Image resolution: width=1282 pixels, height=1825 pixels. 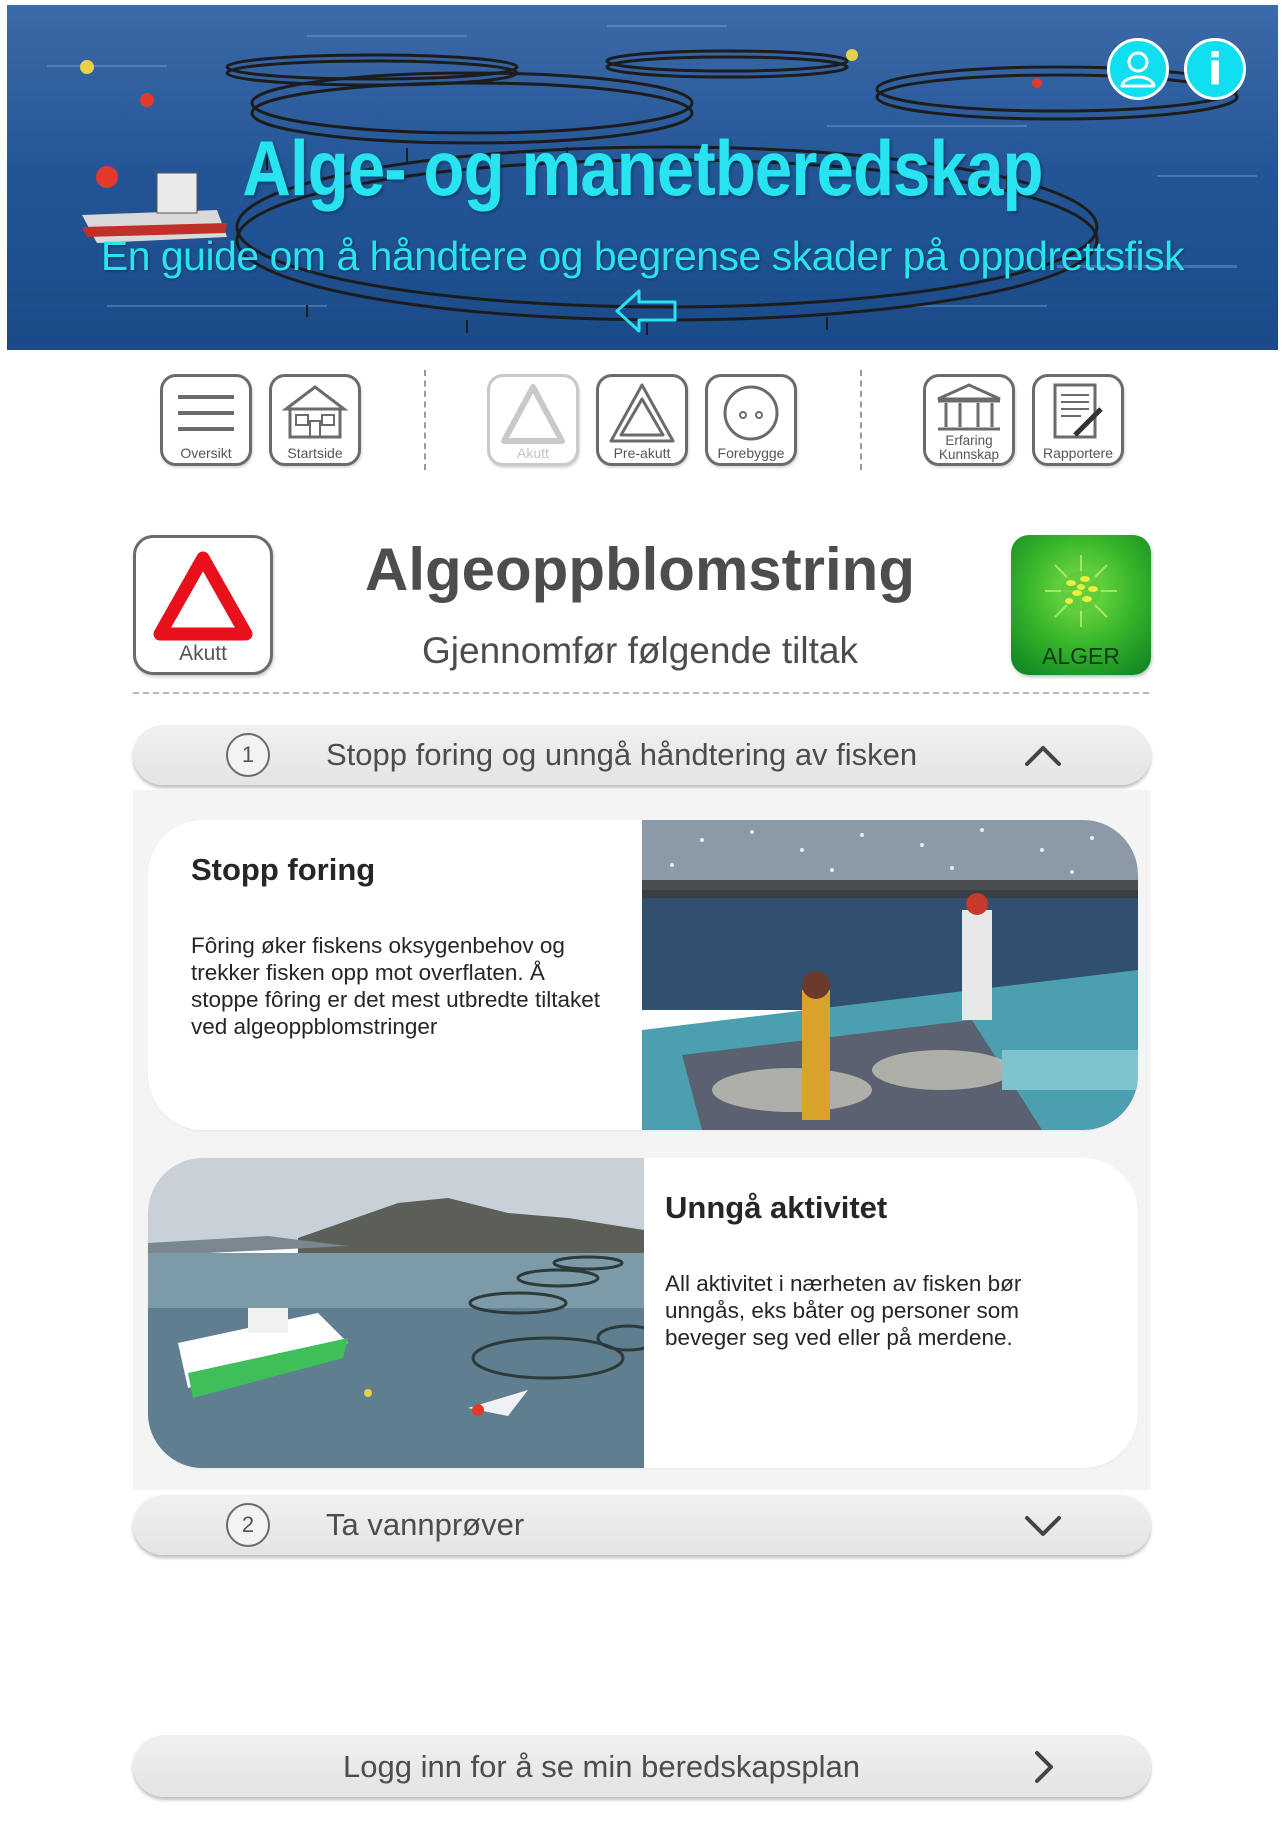 I want to click on alger-category-badge: ALGER, so click(x=1081, y=605).